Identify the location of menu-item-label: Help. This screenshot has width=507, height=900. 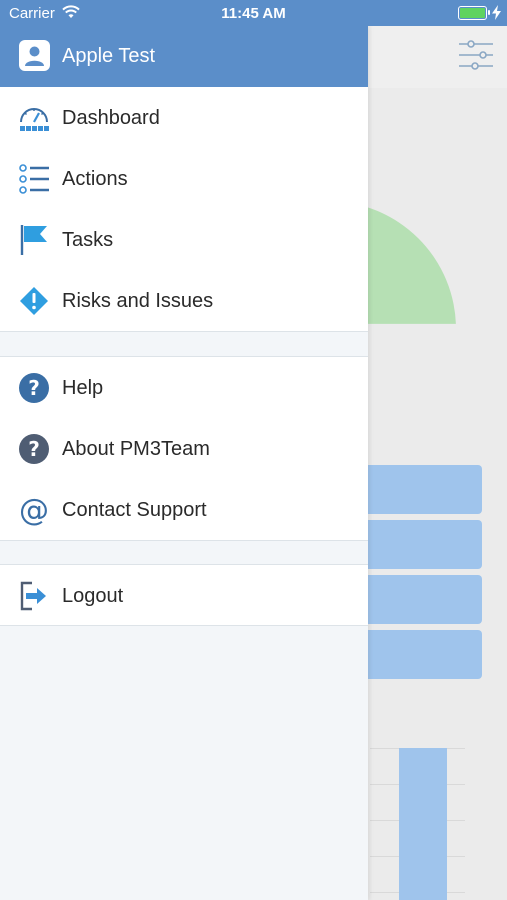
(83, 388).